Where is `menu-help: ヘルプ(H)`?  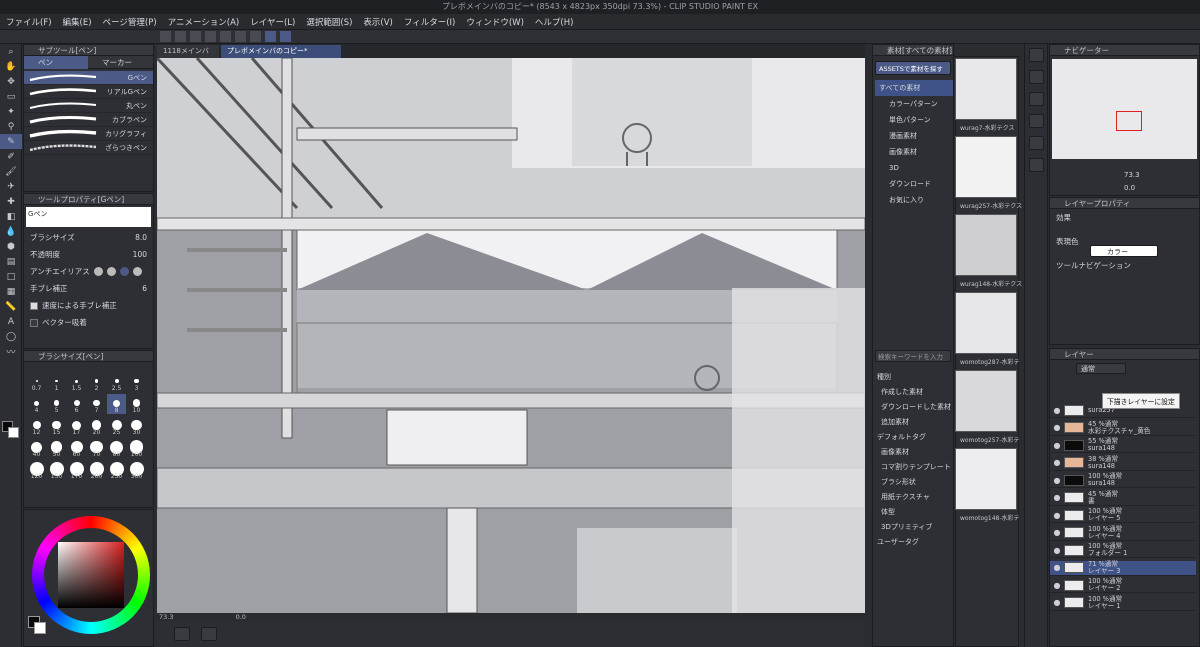
menu-help: ヘルプ(H) is located at coordinates (554, 22).